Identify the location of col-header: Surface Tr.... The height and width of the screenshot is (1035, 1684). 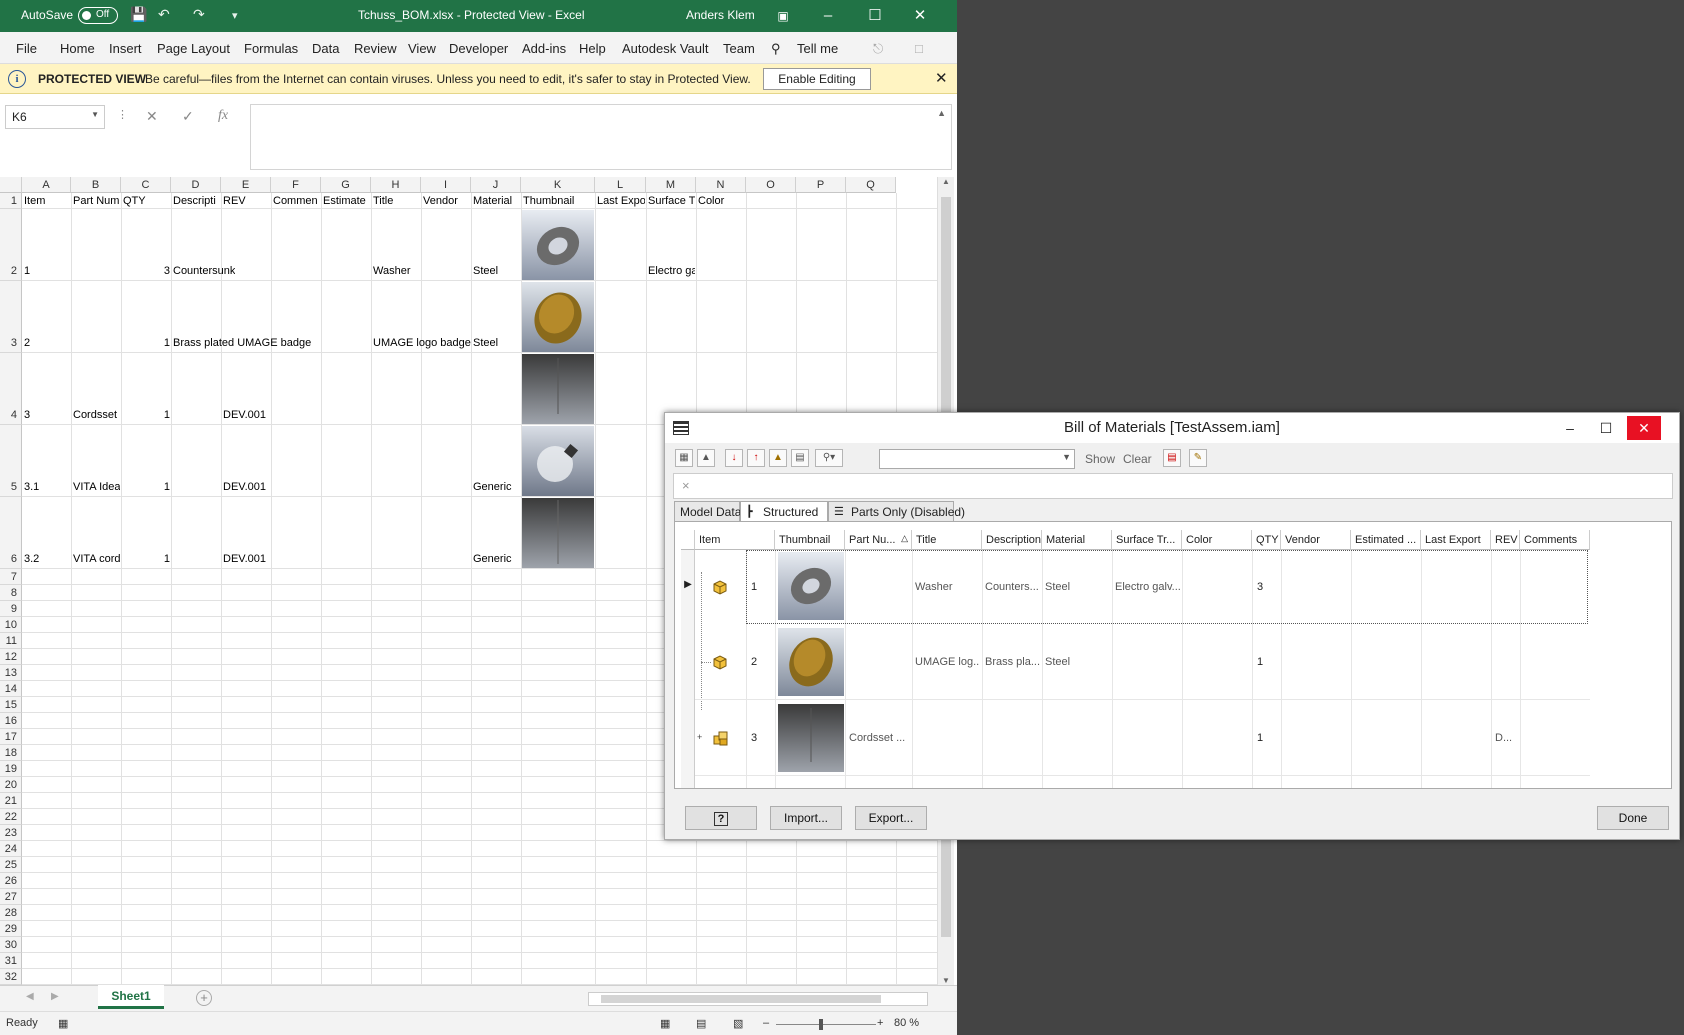
(1147, 540).